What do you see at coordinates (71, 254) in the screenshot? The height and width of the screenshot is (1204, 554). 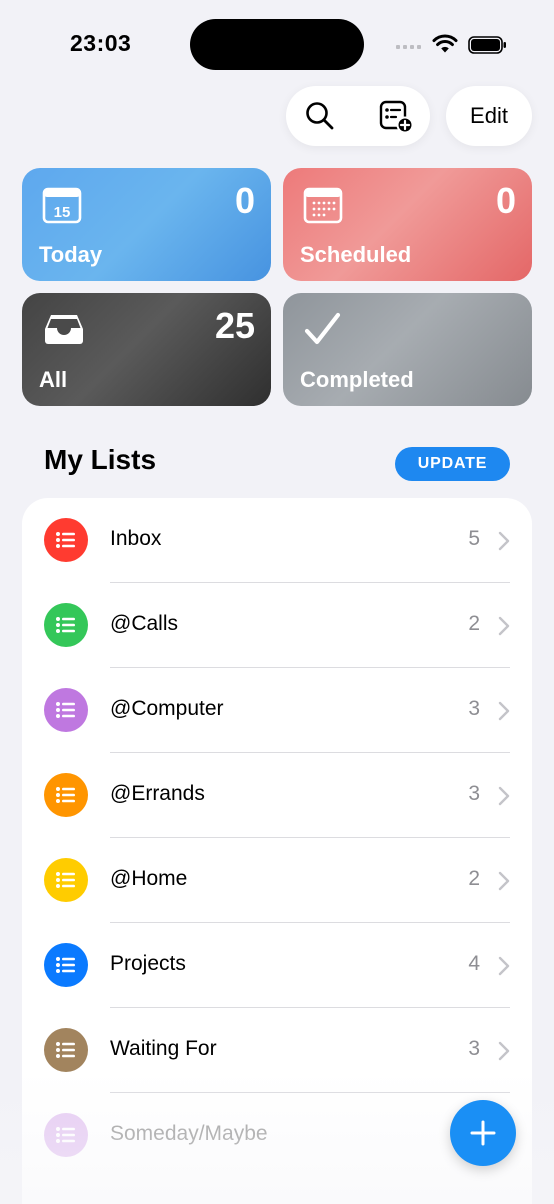 I see `today-label: Today` at bounding box center [71, 254].